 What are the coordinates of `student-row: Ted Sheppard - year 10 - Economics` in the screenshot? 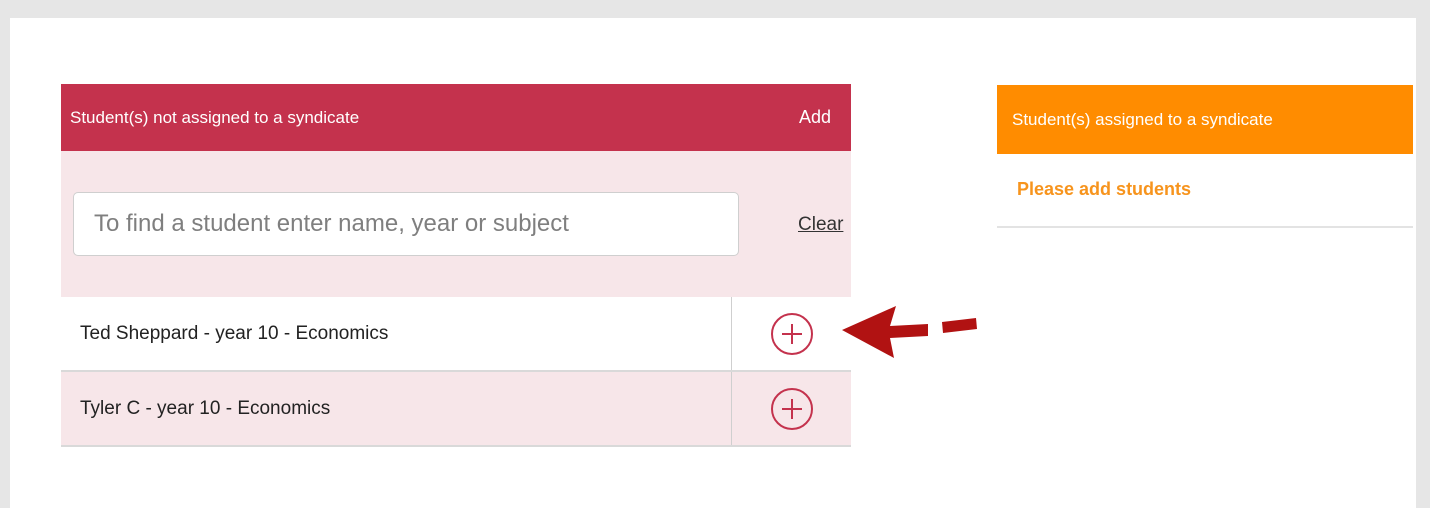 It's located at (456, 334).